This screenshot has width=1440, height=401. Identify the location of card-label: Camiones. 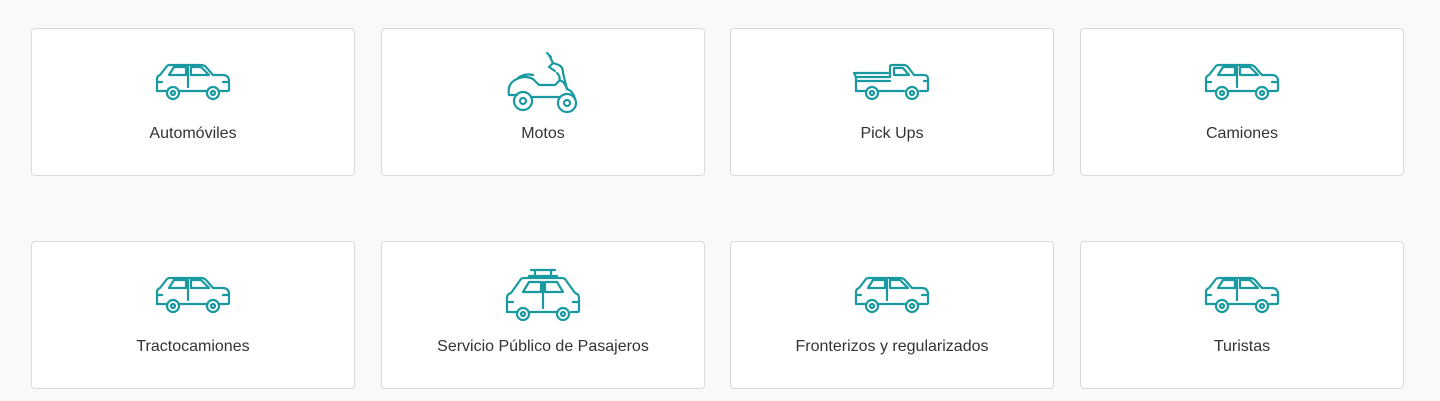
(1242, 133).